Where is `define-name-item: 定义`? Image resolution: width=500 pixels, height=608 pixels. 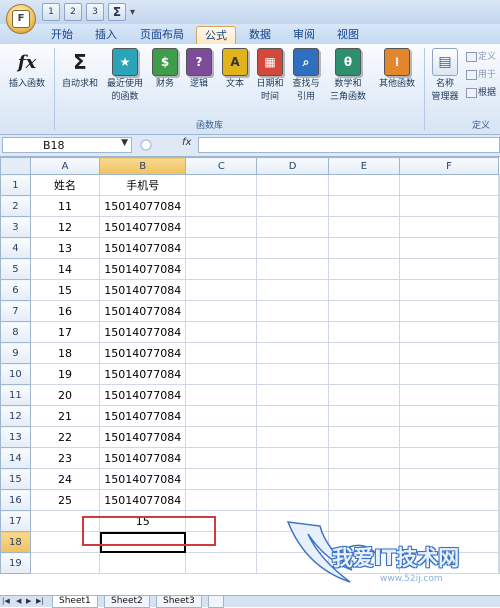 define-name-item: 定义 is located at coordinates (481, 57).